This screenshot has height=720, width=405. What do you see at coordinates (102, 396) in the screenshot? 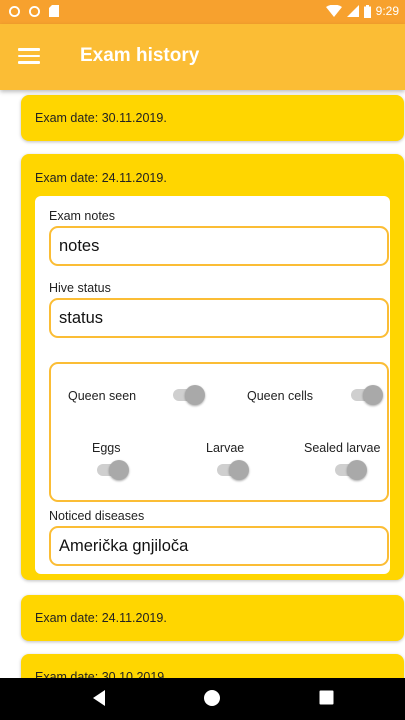
I see `queen-seen-label: Queen seen` at bounding box center [102, 396].